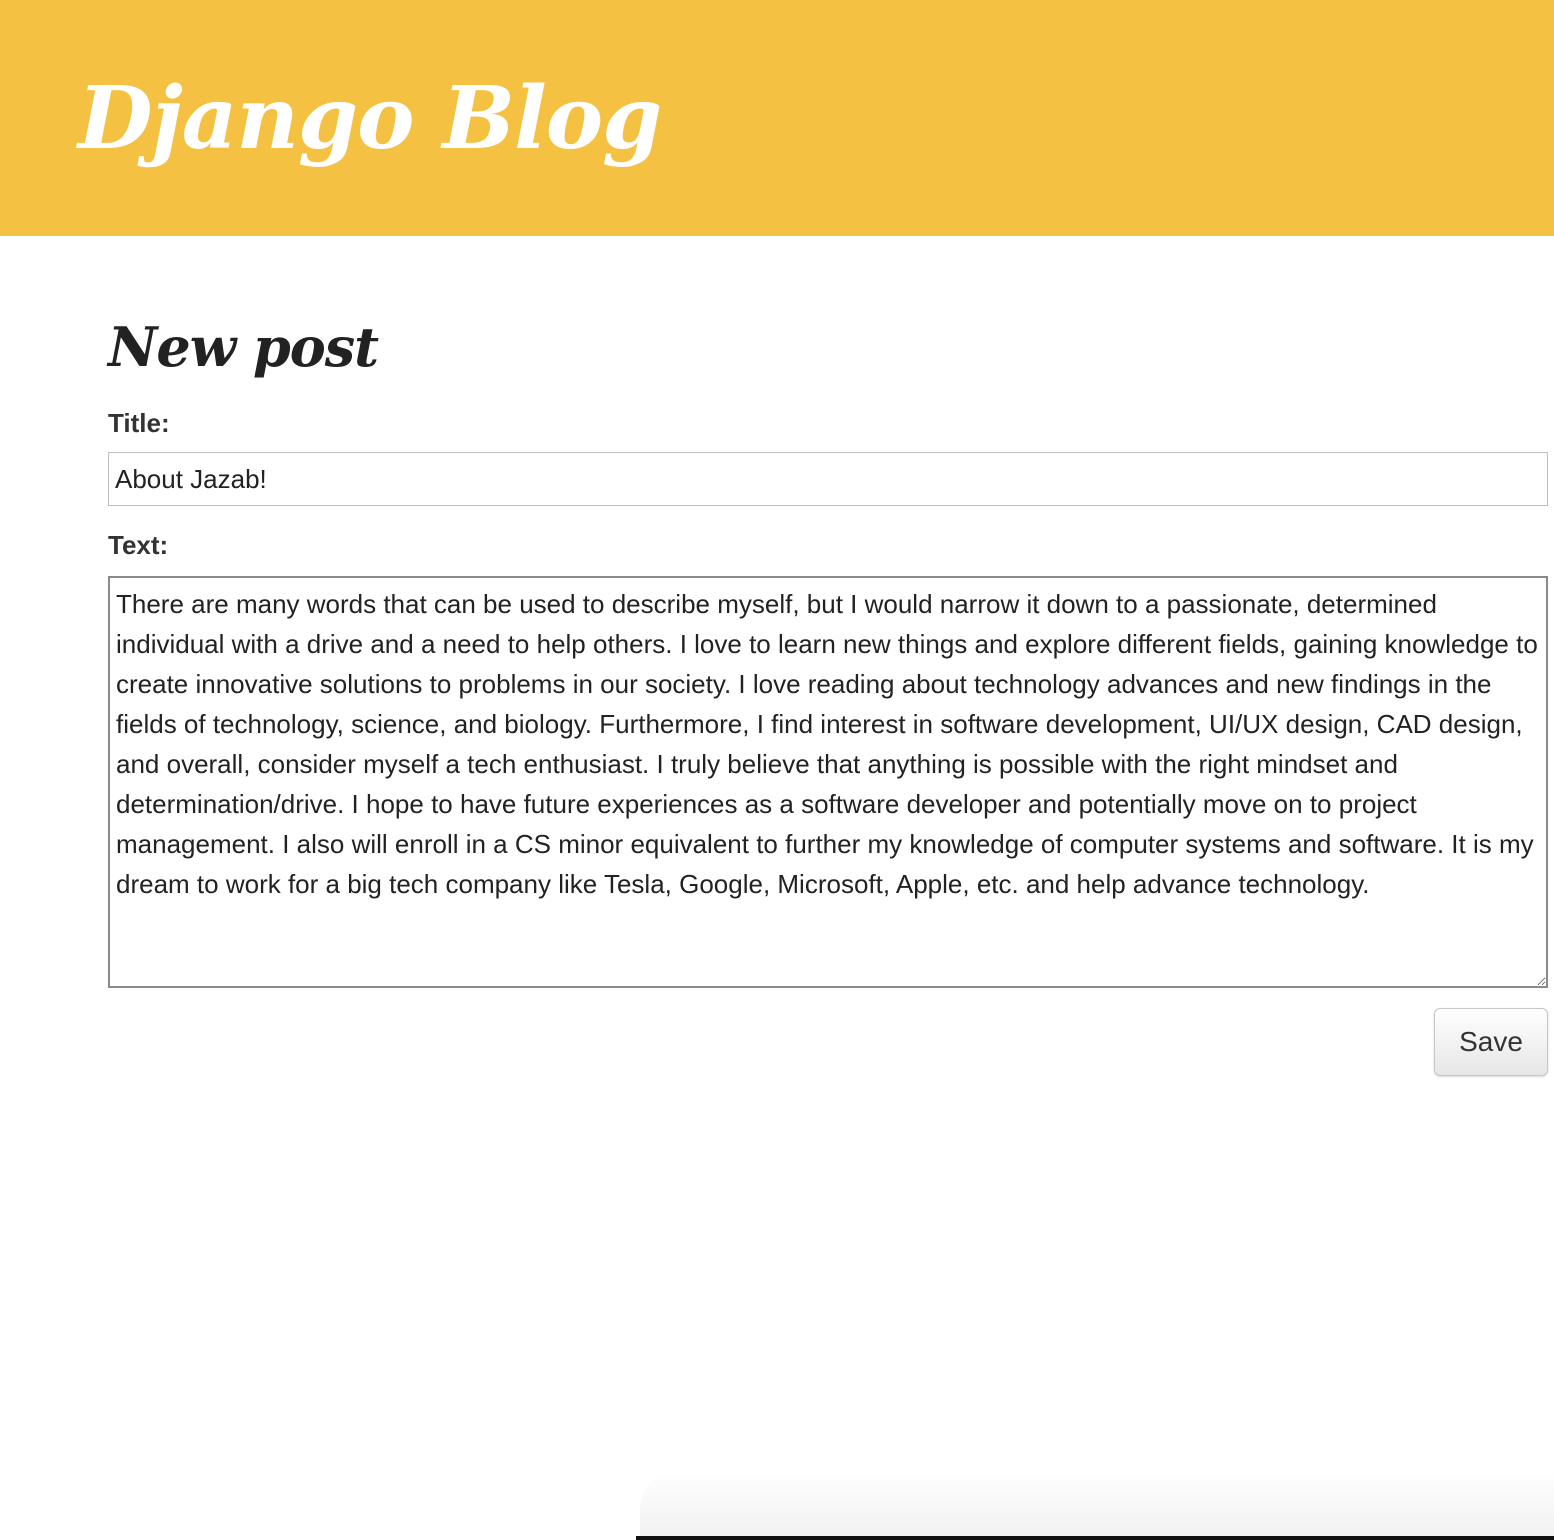 This screenshot has height=1540, width=1554. What do you see at coordinates (370, 119) in the screenshot?
I see `site-title-link: Django Blog` at bounding box center [370, 119].